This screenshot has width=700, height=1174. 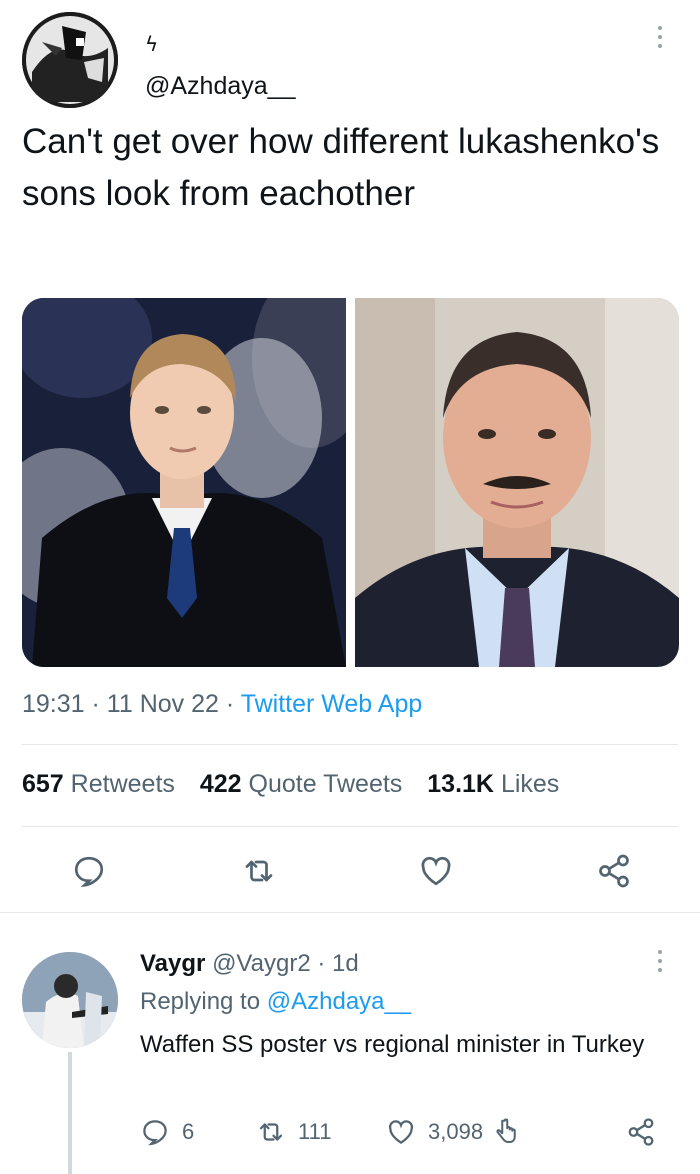 I want to click on reply-count: 6, so click(x=188, y=1131).